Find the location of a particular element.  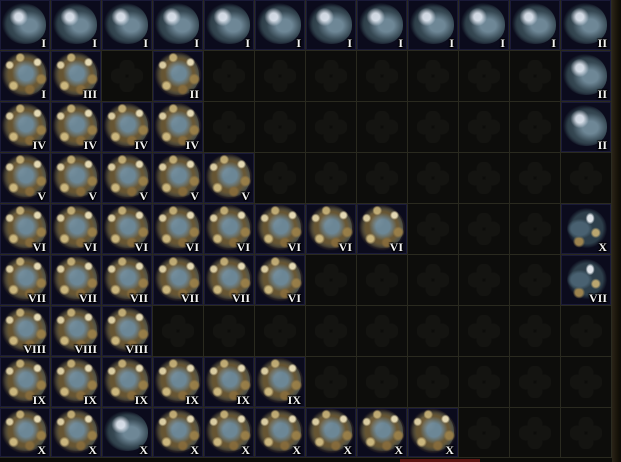

stash-slot-item: III is located at coordinates (76, 76).